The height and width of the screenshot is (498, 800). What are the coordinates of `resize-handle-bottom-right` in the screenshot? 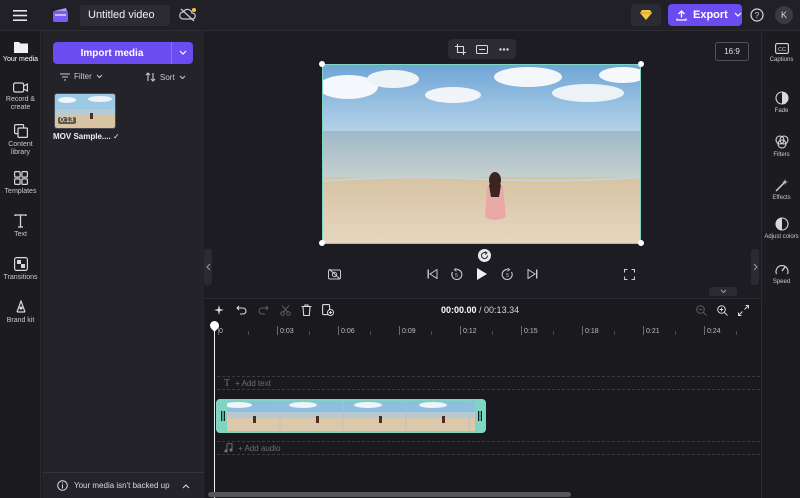 It's located at (641, 243).